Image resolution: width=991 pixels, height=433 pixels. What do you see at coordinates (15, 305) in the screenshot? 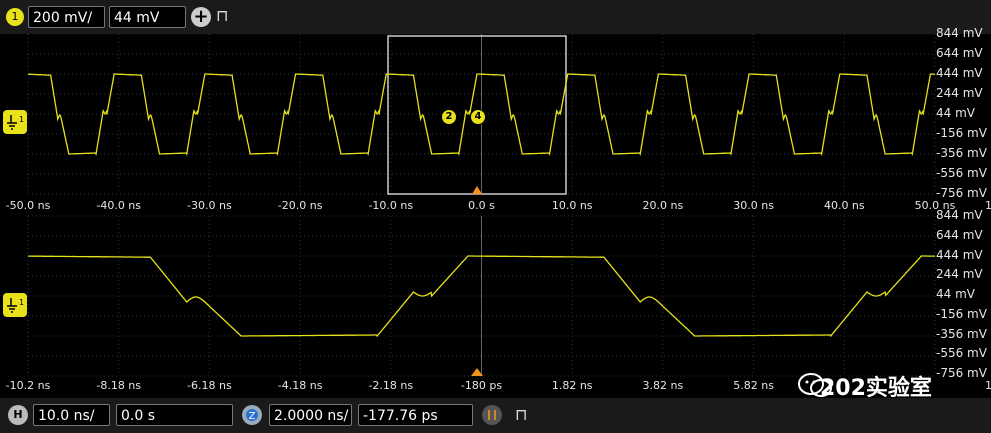
I see `channel-1-ground-marker-bottom: 1` at bounding box center [15, 305].